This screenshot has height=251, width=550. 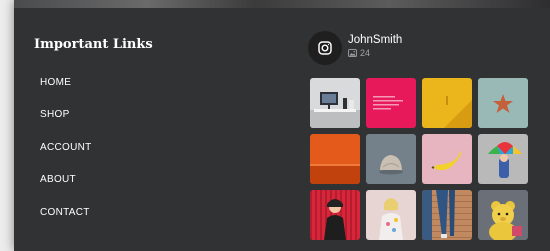 What do you see at coordinates (115, 82) in the screenshot?
I see `links-item: HOME` at bounding box center [115, 82].